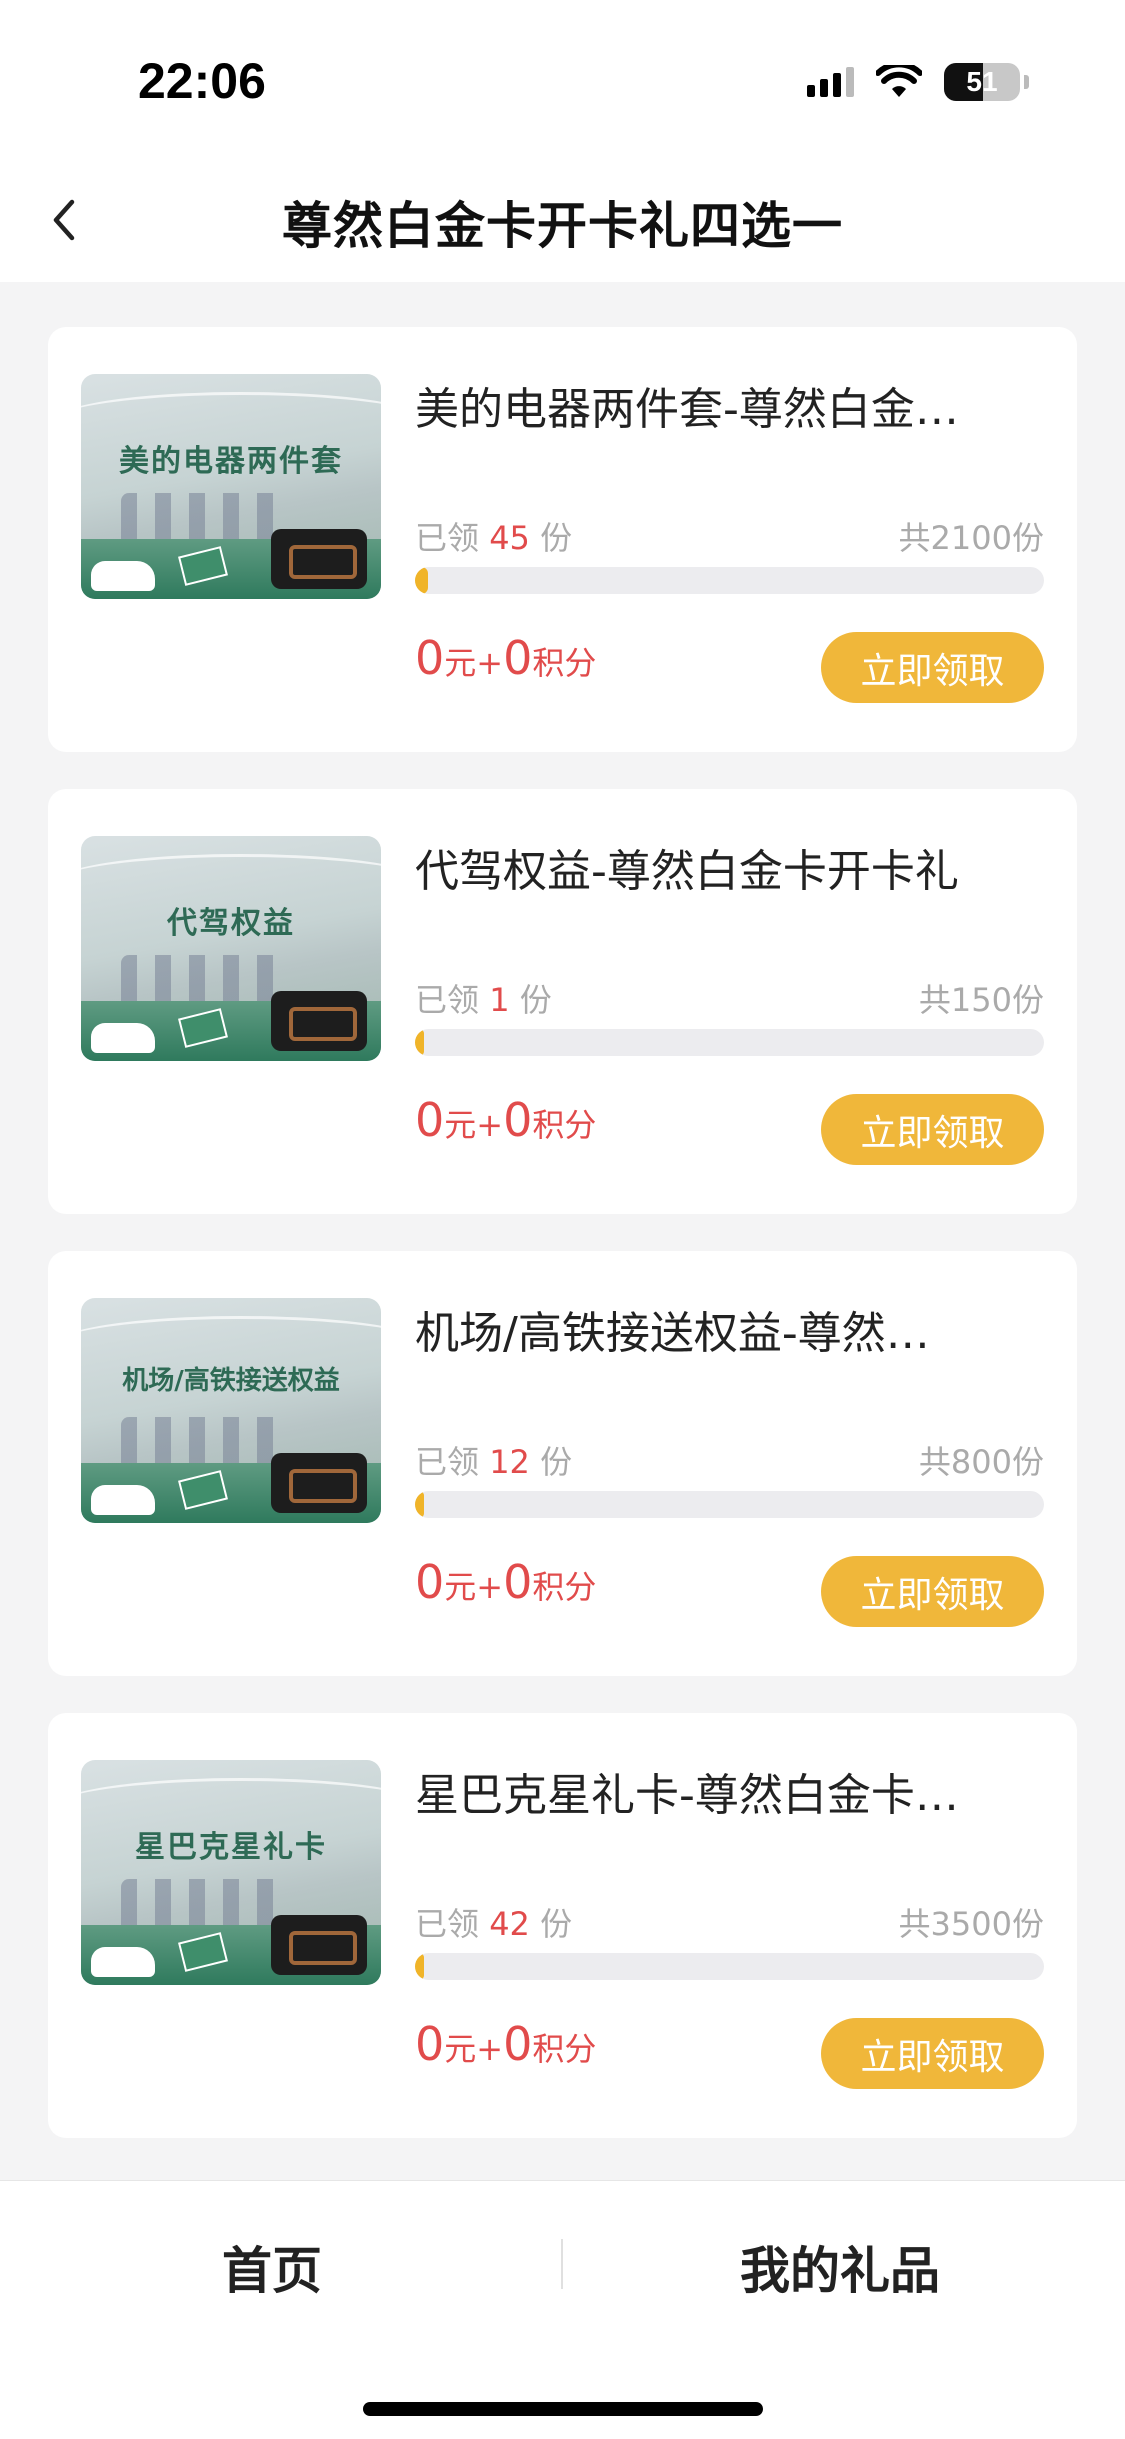 Image resolution: width=1125 pixels, height=2439 pixels. Describe the element at coordinates (840, 2267) in the screenshot. I see `tab-my-gifts: 我的礼品` at that location.